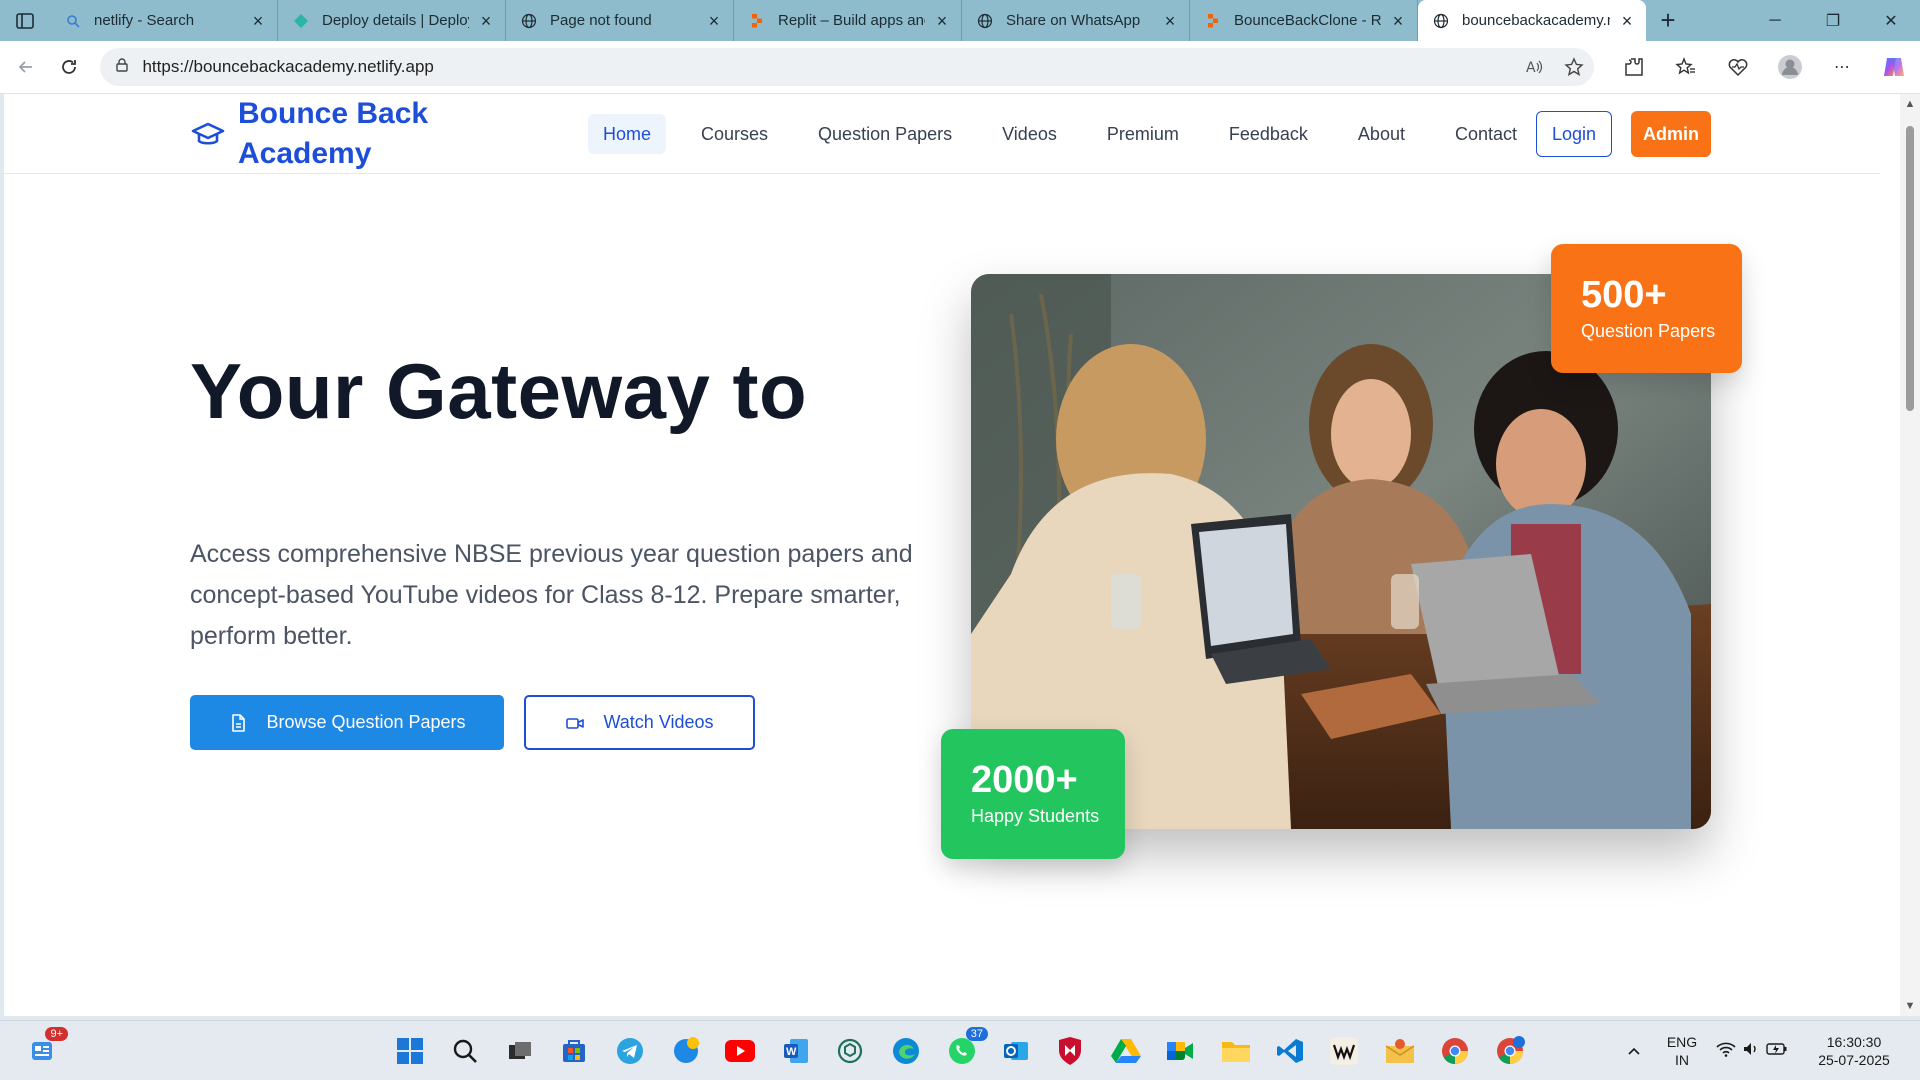 The image size is (1920, 1080). I want to click on browser-tab: Share on WhatsApp ×, so click(1076, 20).